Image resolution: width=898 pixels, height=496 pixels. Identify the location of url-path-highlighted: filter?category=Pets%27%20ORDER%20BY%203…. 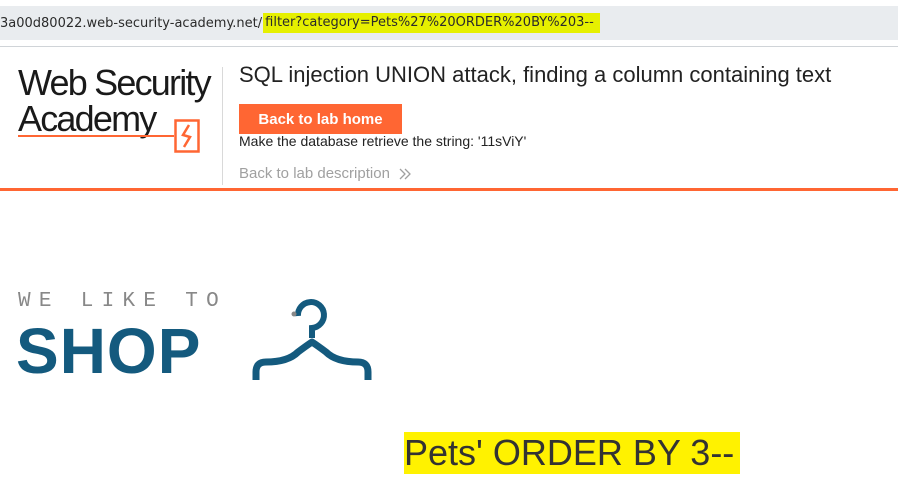
(431, 23).